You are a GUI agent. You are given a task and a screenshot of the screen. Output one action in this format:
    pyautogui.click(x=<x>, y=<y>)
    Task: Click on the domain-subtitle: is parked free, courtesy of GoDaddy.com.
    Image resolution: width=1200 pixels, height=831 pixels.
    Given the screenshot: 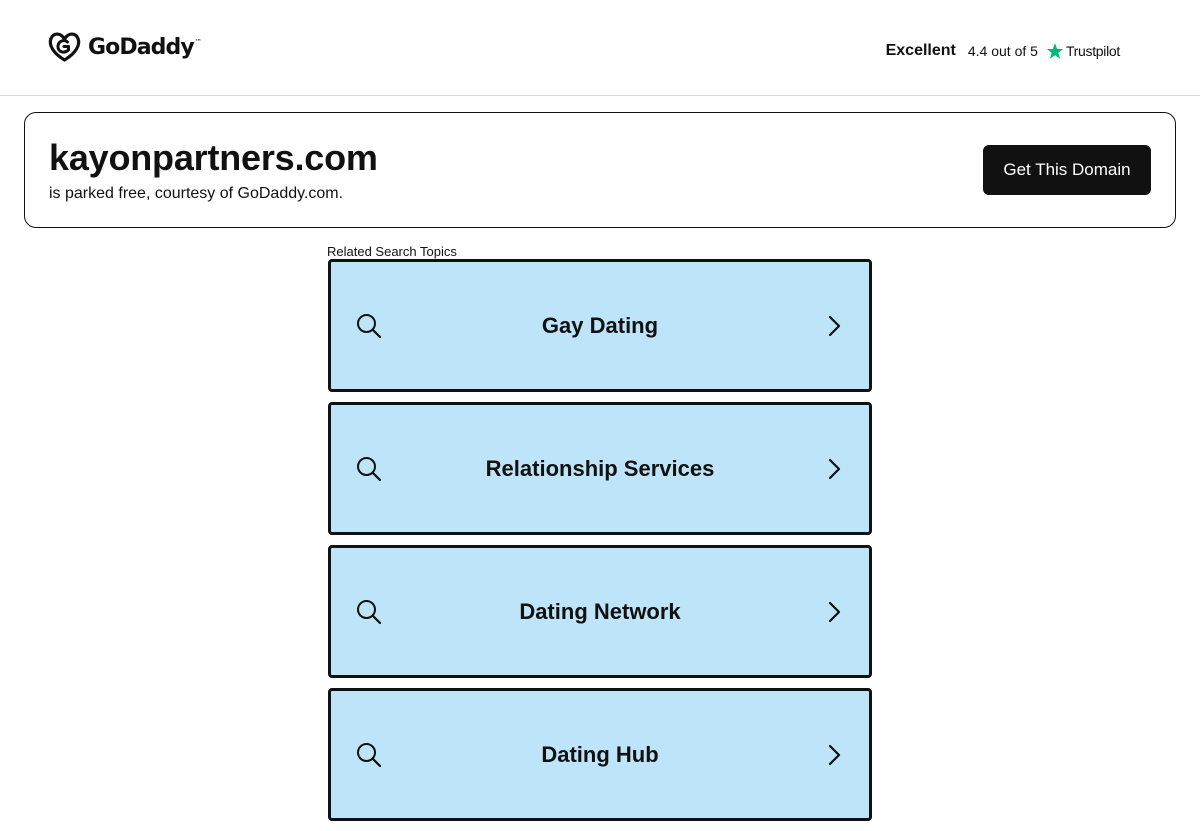 What is the action you would take?
    pyautogui.click(x=196, y=193)
    